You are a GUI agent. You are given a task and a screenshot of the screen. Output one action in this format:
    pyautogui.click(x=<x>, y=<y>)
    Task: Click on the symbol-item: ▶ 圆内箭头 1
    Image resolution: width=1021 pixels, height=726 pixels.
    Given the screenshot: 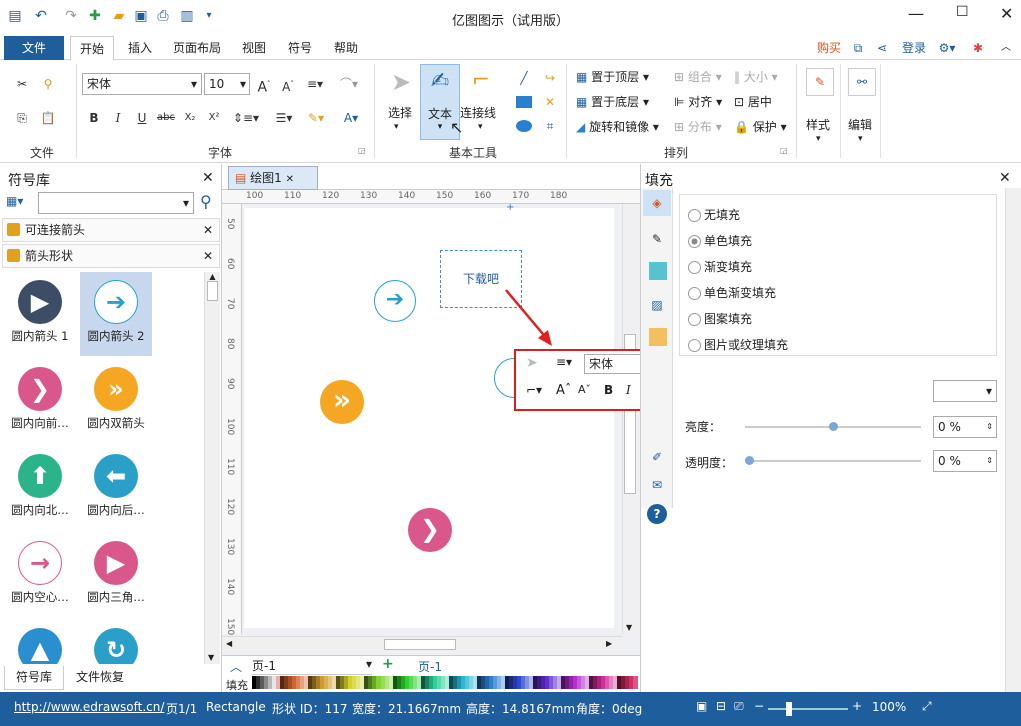 What is the action you would take?
    pyautogui.click(x=40, y=314)
    